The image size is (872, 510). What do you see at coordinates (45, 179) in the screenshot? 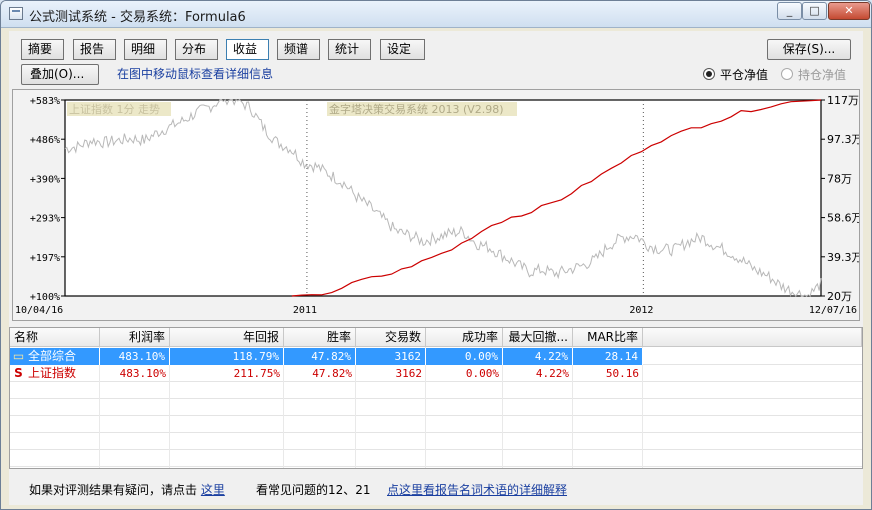
I see `left-tick-label: +390%` at bounding box center [45, 179].